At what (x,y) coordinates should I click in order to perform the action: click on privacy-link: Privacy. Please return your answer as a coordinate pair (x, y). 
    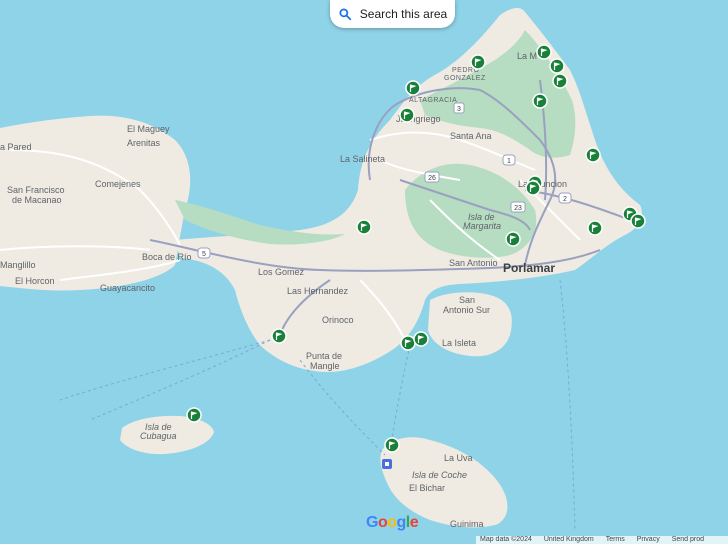
    Looking at the image, I should click on (648, 540).